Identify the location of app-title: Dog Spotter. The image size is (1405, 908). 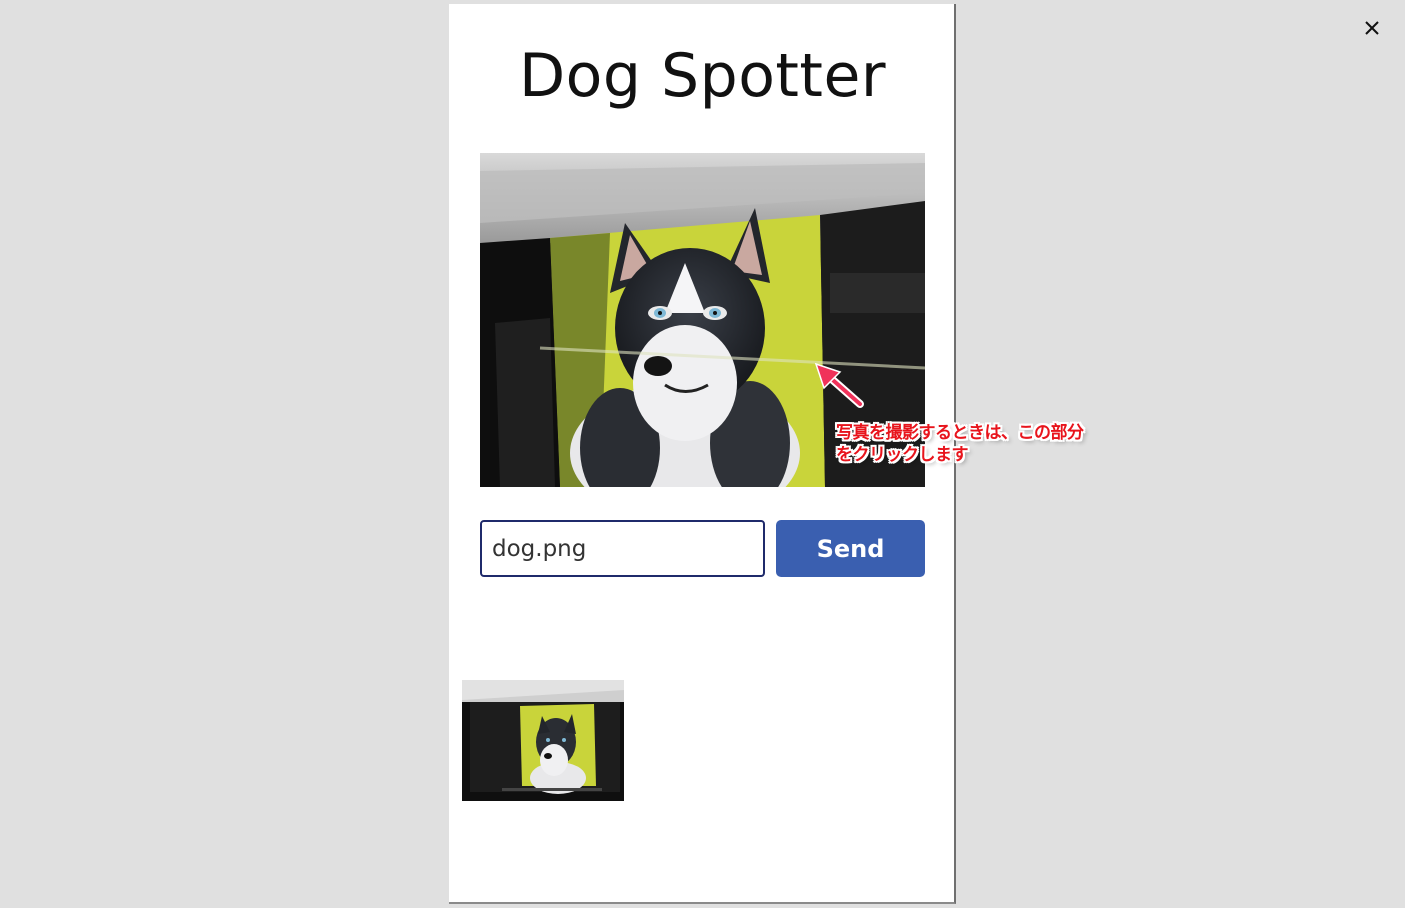
(702, 76).